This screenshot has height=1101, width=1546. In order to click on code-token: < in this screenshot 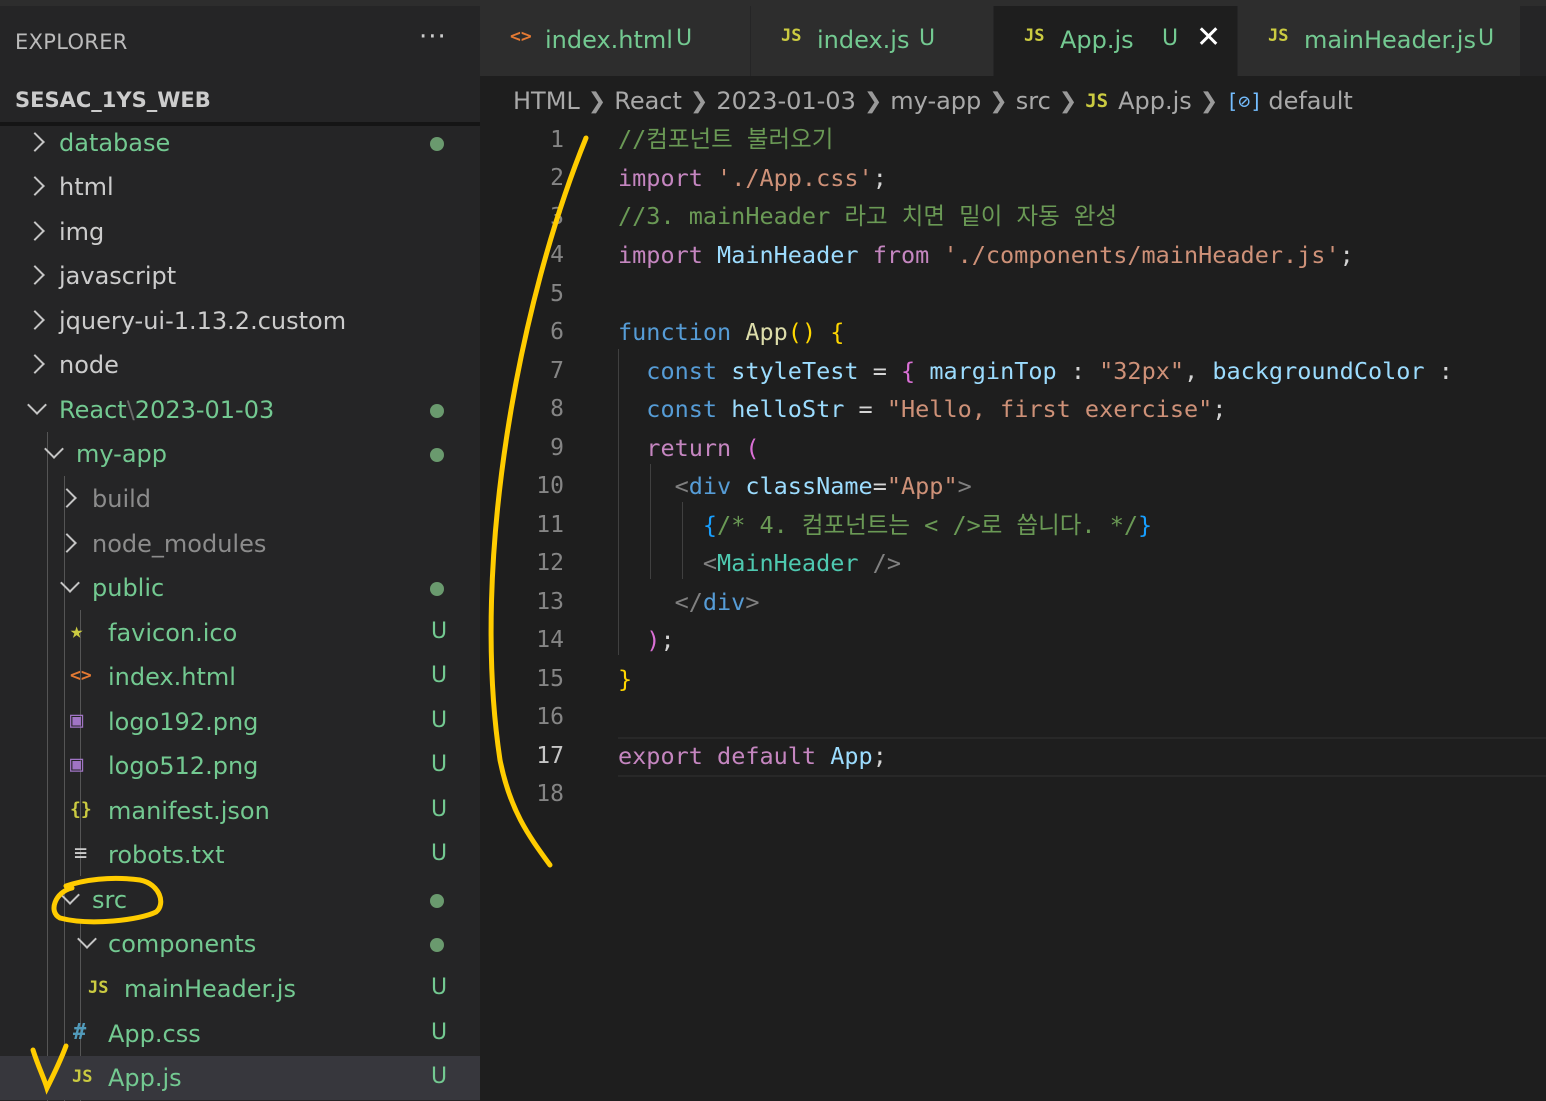, I will do `click(710, 563)`.